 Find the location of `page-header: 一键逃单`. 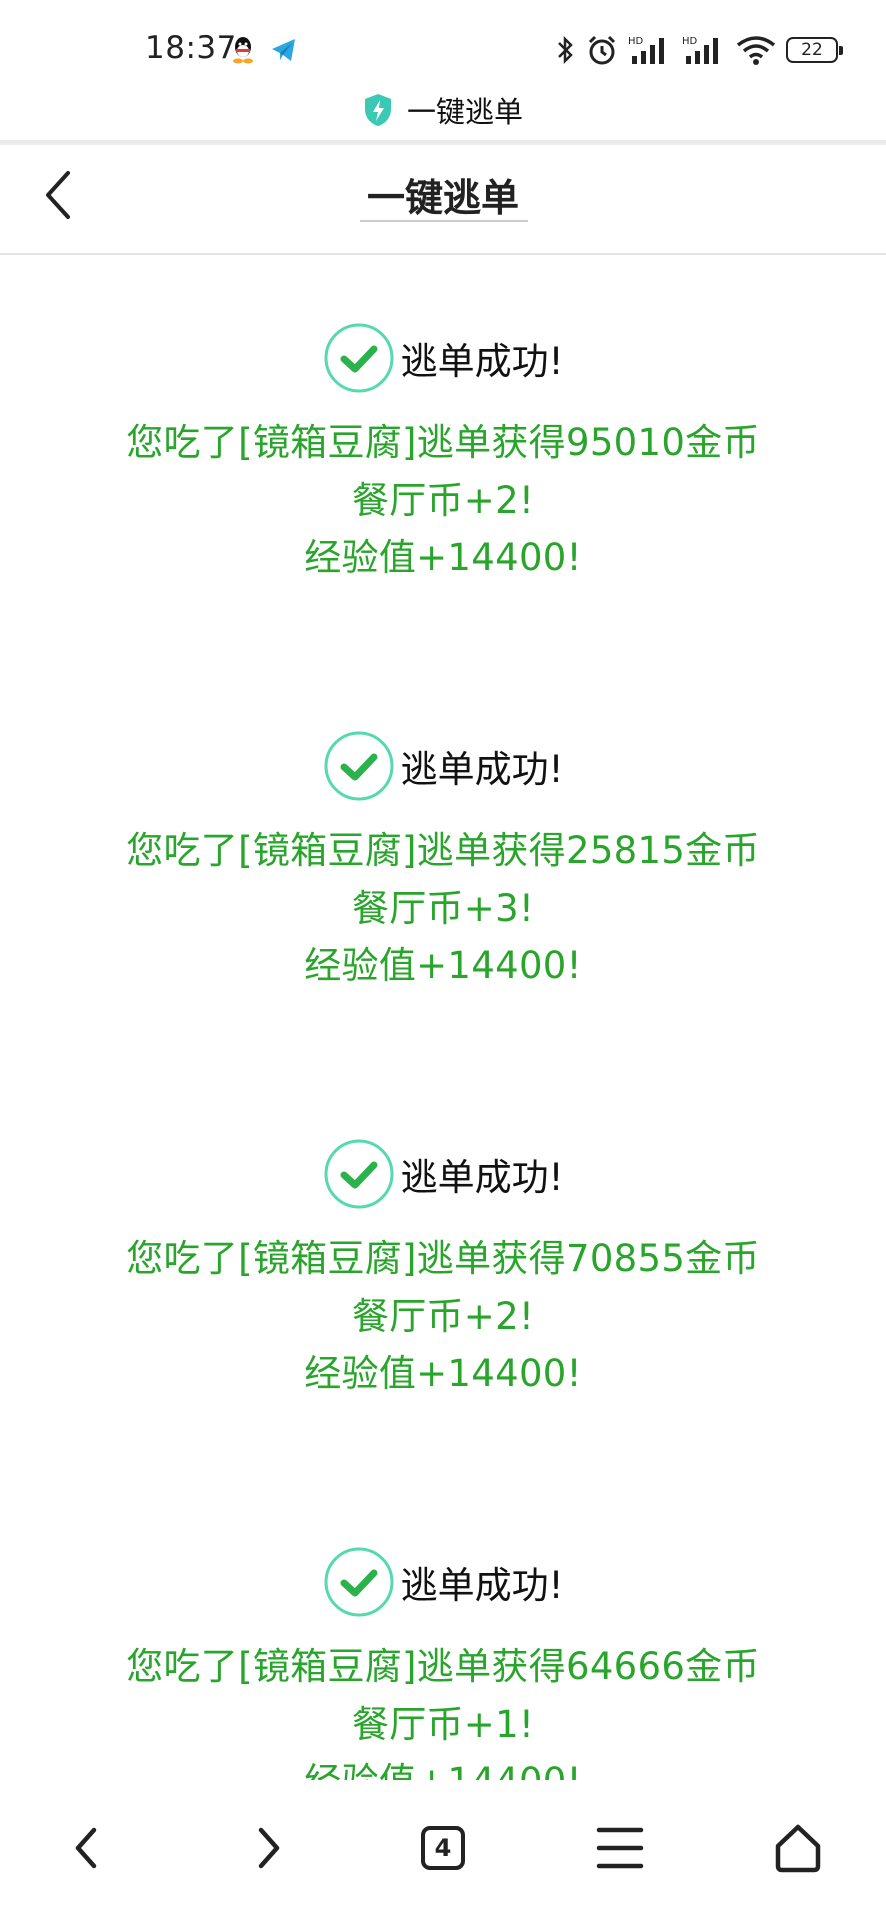

page-header: 一键逃单 is located at coordinates (443, 199).